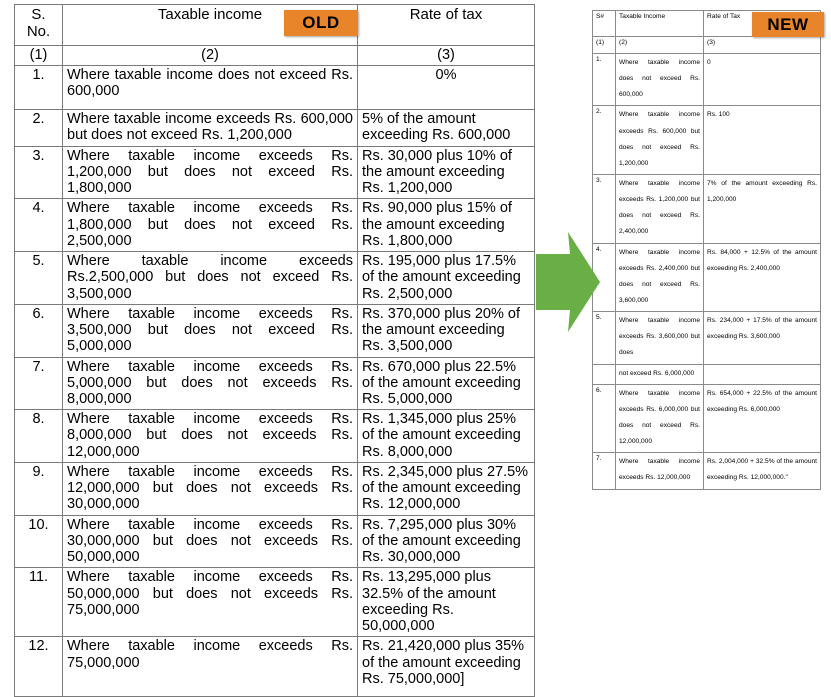 The width and height of the screenshot is (831, 697). I want to click on new-badge: NEW, so click(788, 24).